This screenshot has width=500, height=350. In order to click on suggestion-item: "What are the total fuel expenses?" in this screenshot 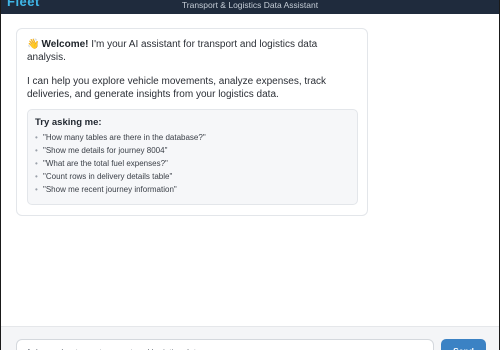, I will do `click(192, 165)`.